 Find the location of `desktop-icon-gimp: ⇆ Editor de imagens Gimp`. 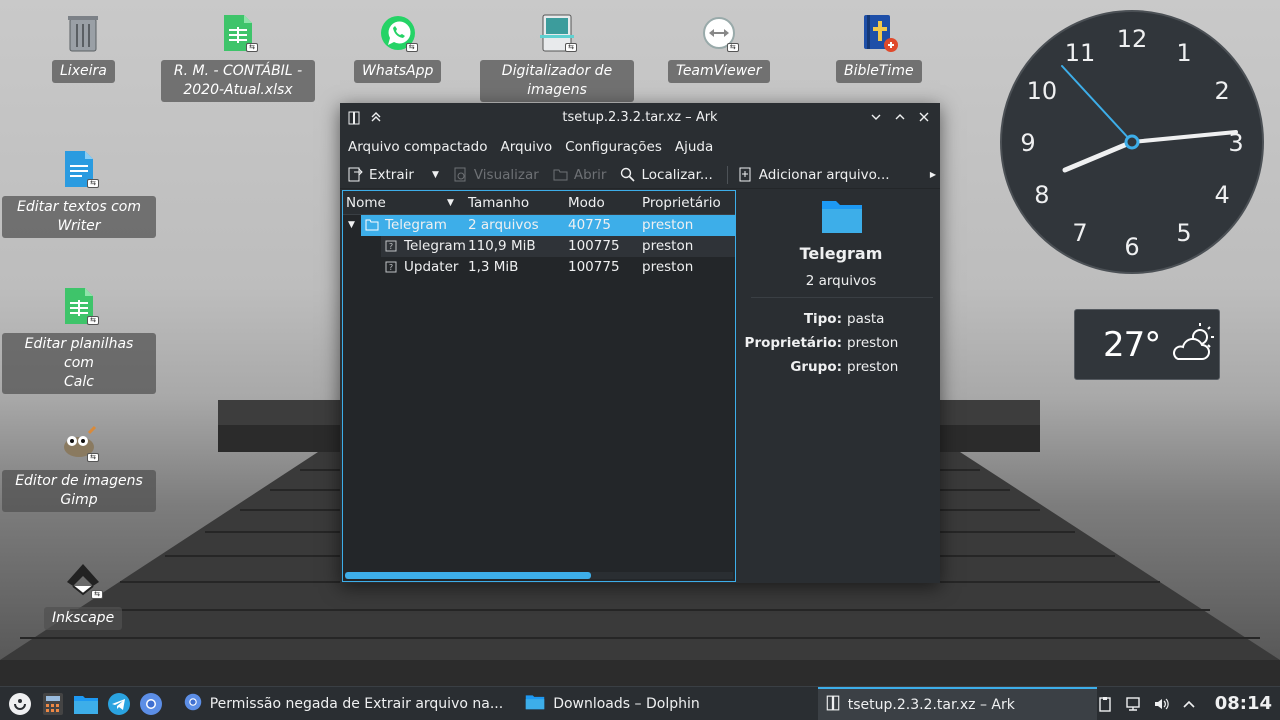

desktop-icon-gimp: ⇆ Editor de imagens Gimp is located at coordinates (79, 467).